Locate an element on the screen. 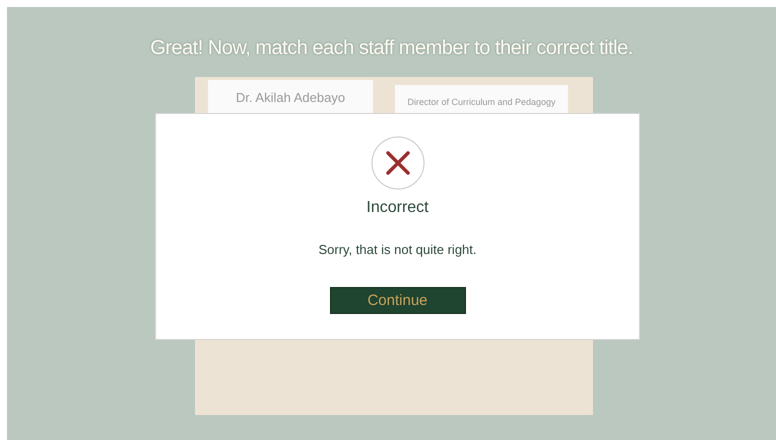 This screenshot has width=776, height=440. dialog-heading: Incorrect is located at coordinates (397, 208).